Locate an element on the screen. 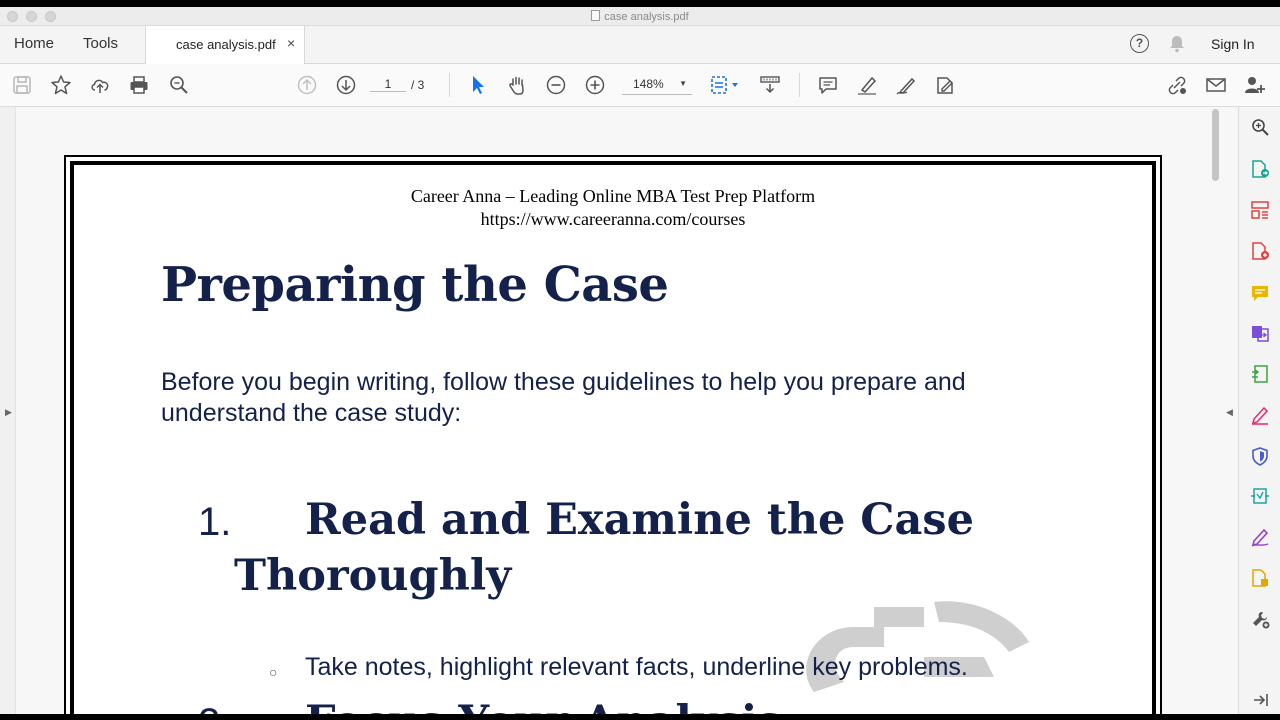 This screenshot has height=720, width=1280. hand-pan-icon is located at coordinates (517, 85).